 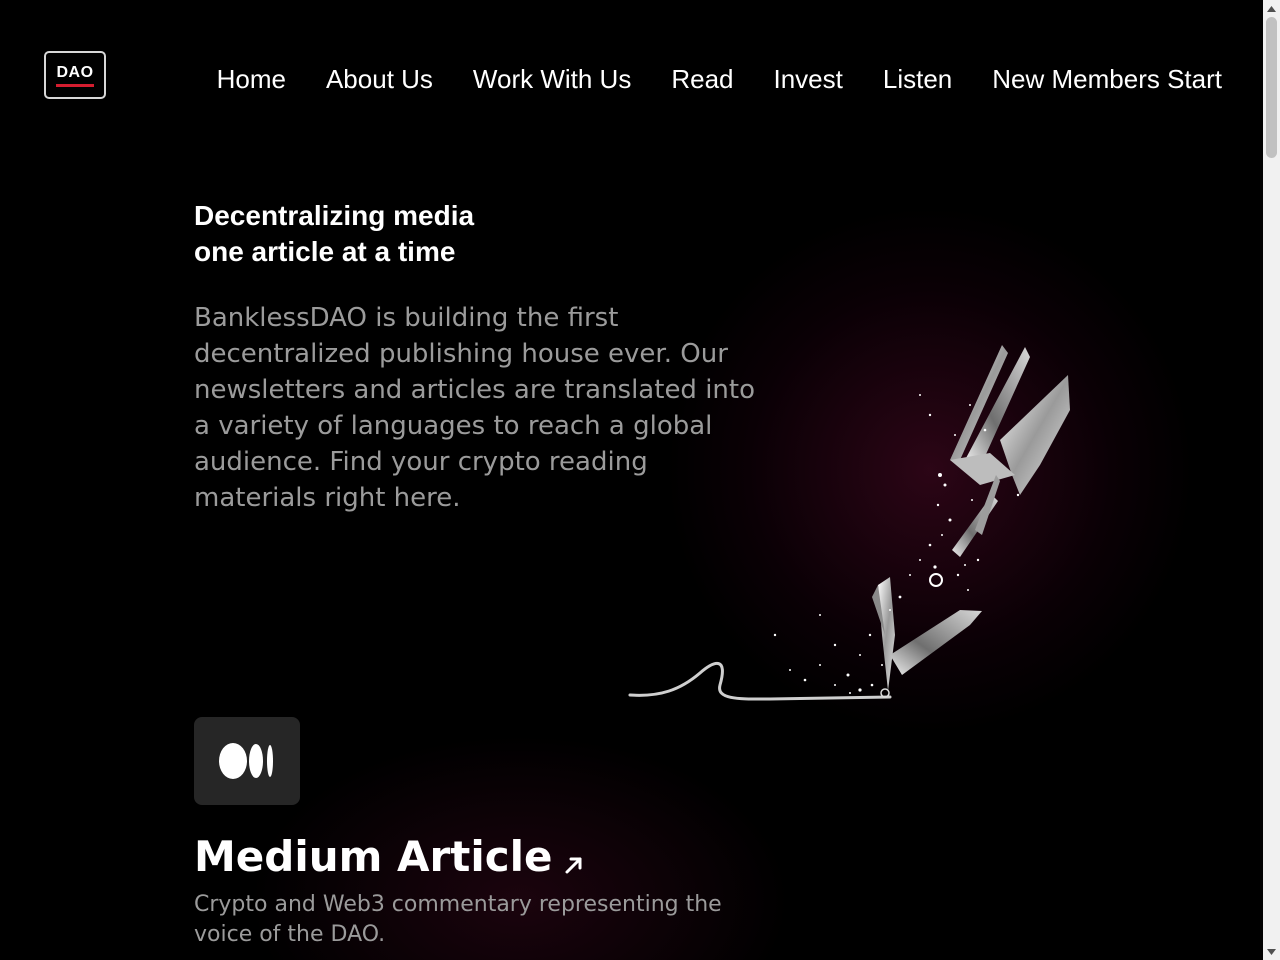 I want to click on page-scrollbar, so click(x=1271, y=480).